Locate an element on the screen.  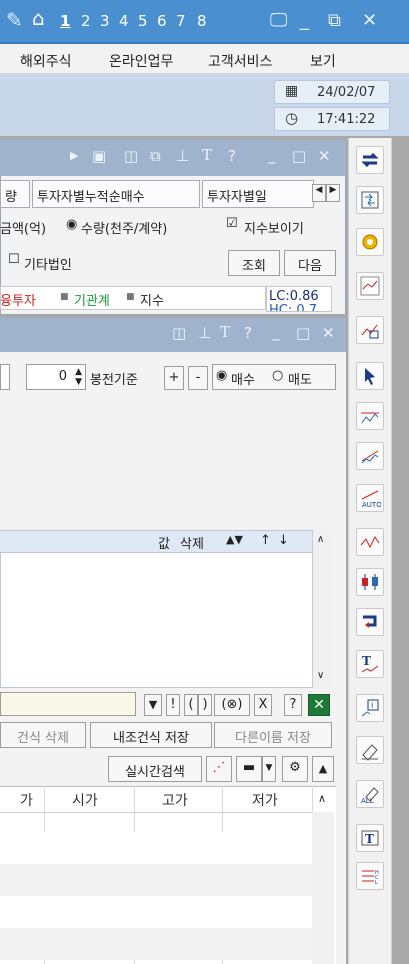
play-icon: ▶ is located at coordinates (74, 155).